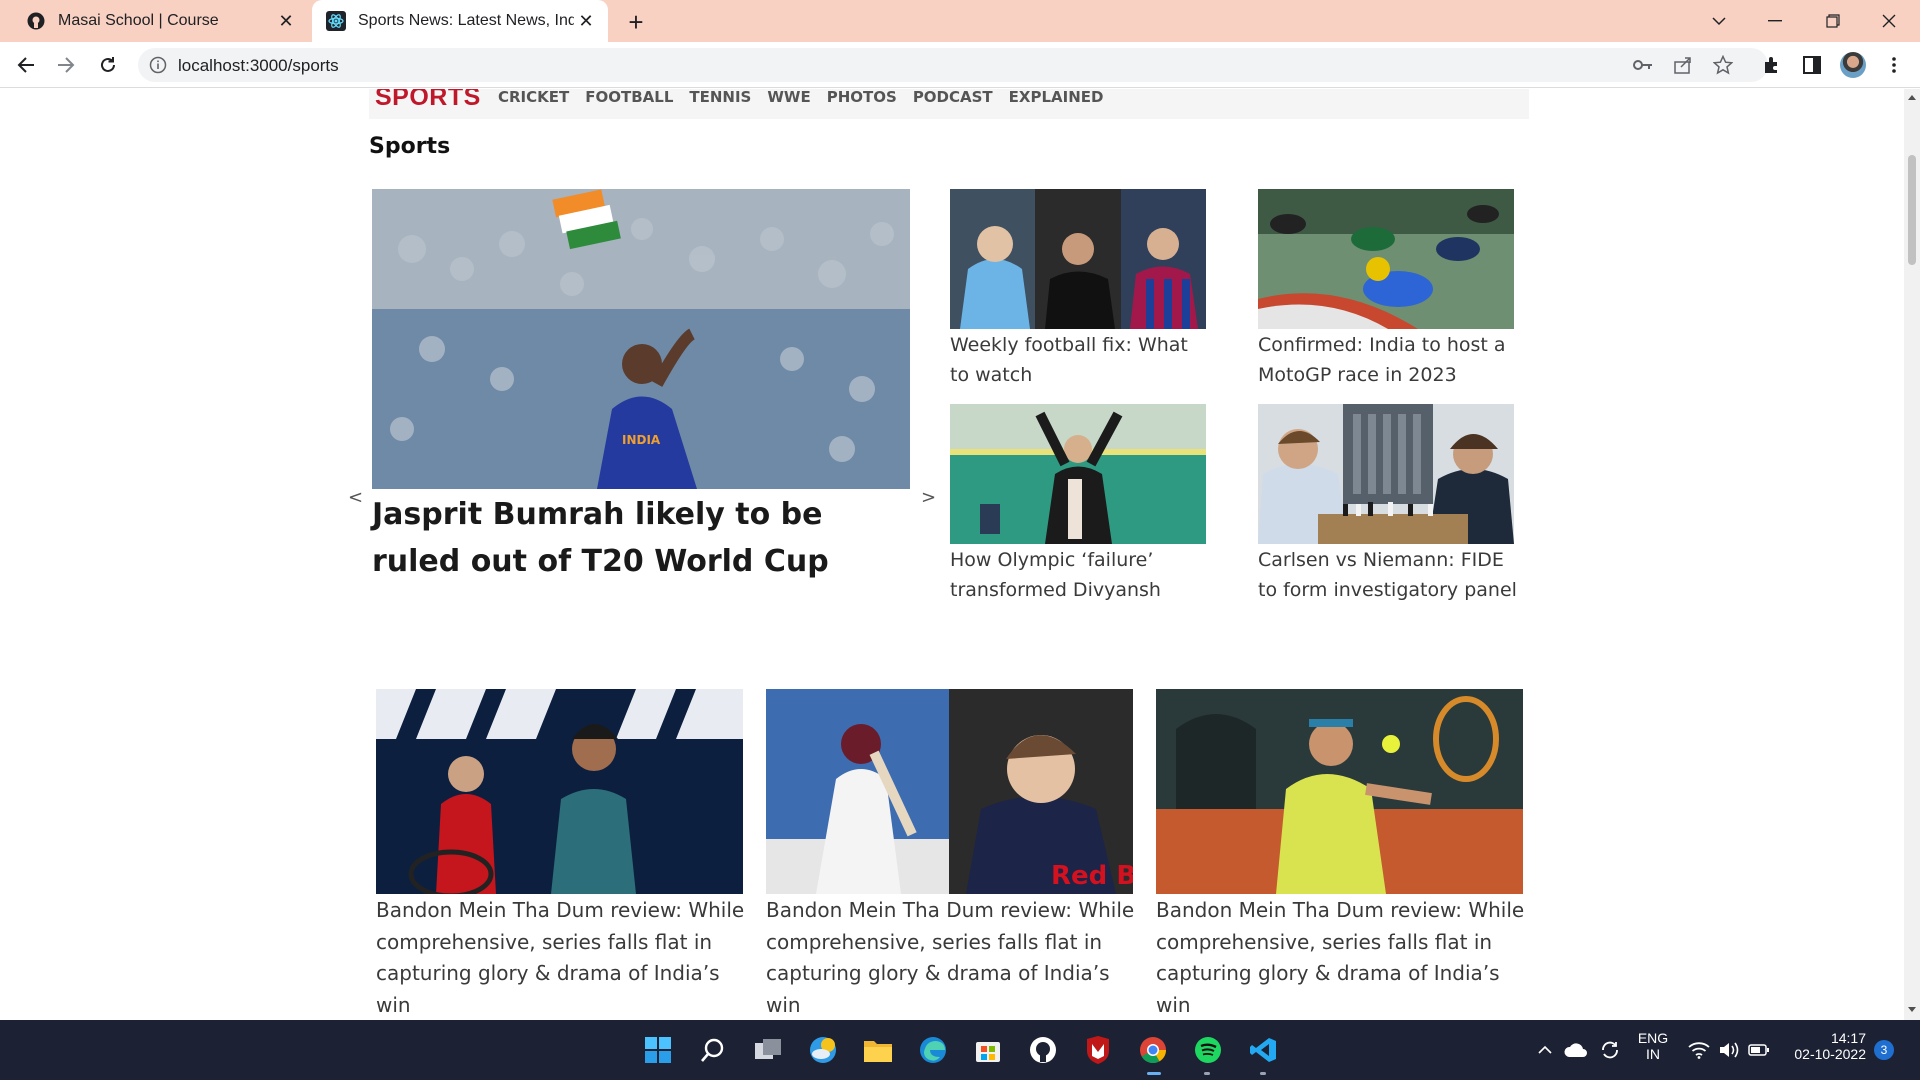  I want to click on address-bar: localhost:3000/sports, so click(953, 65).